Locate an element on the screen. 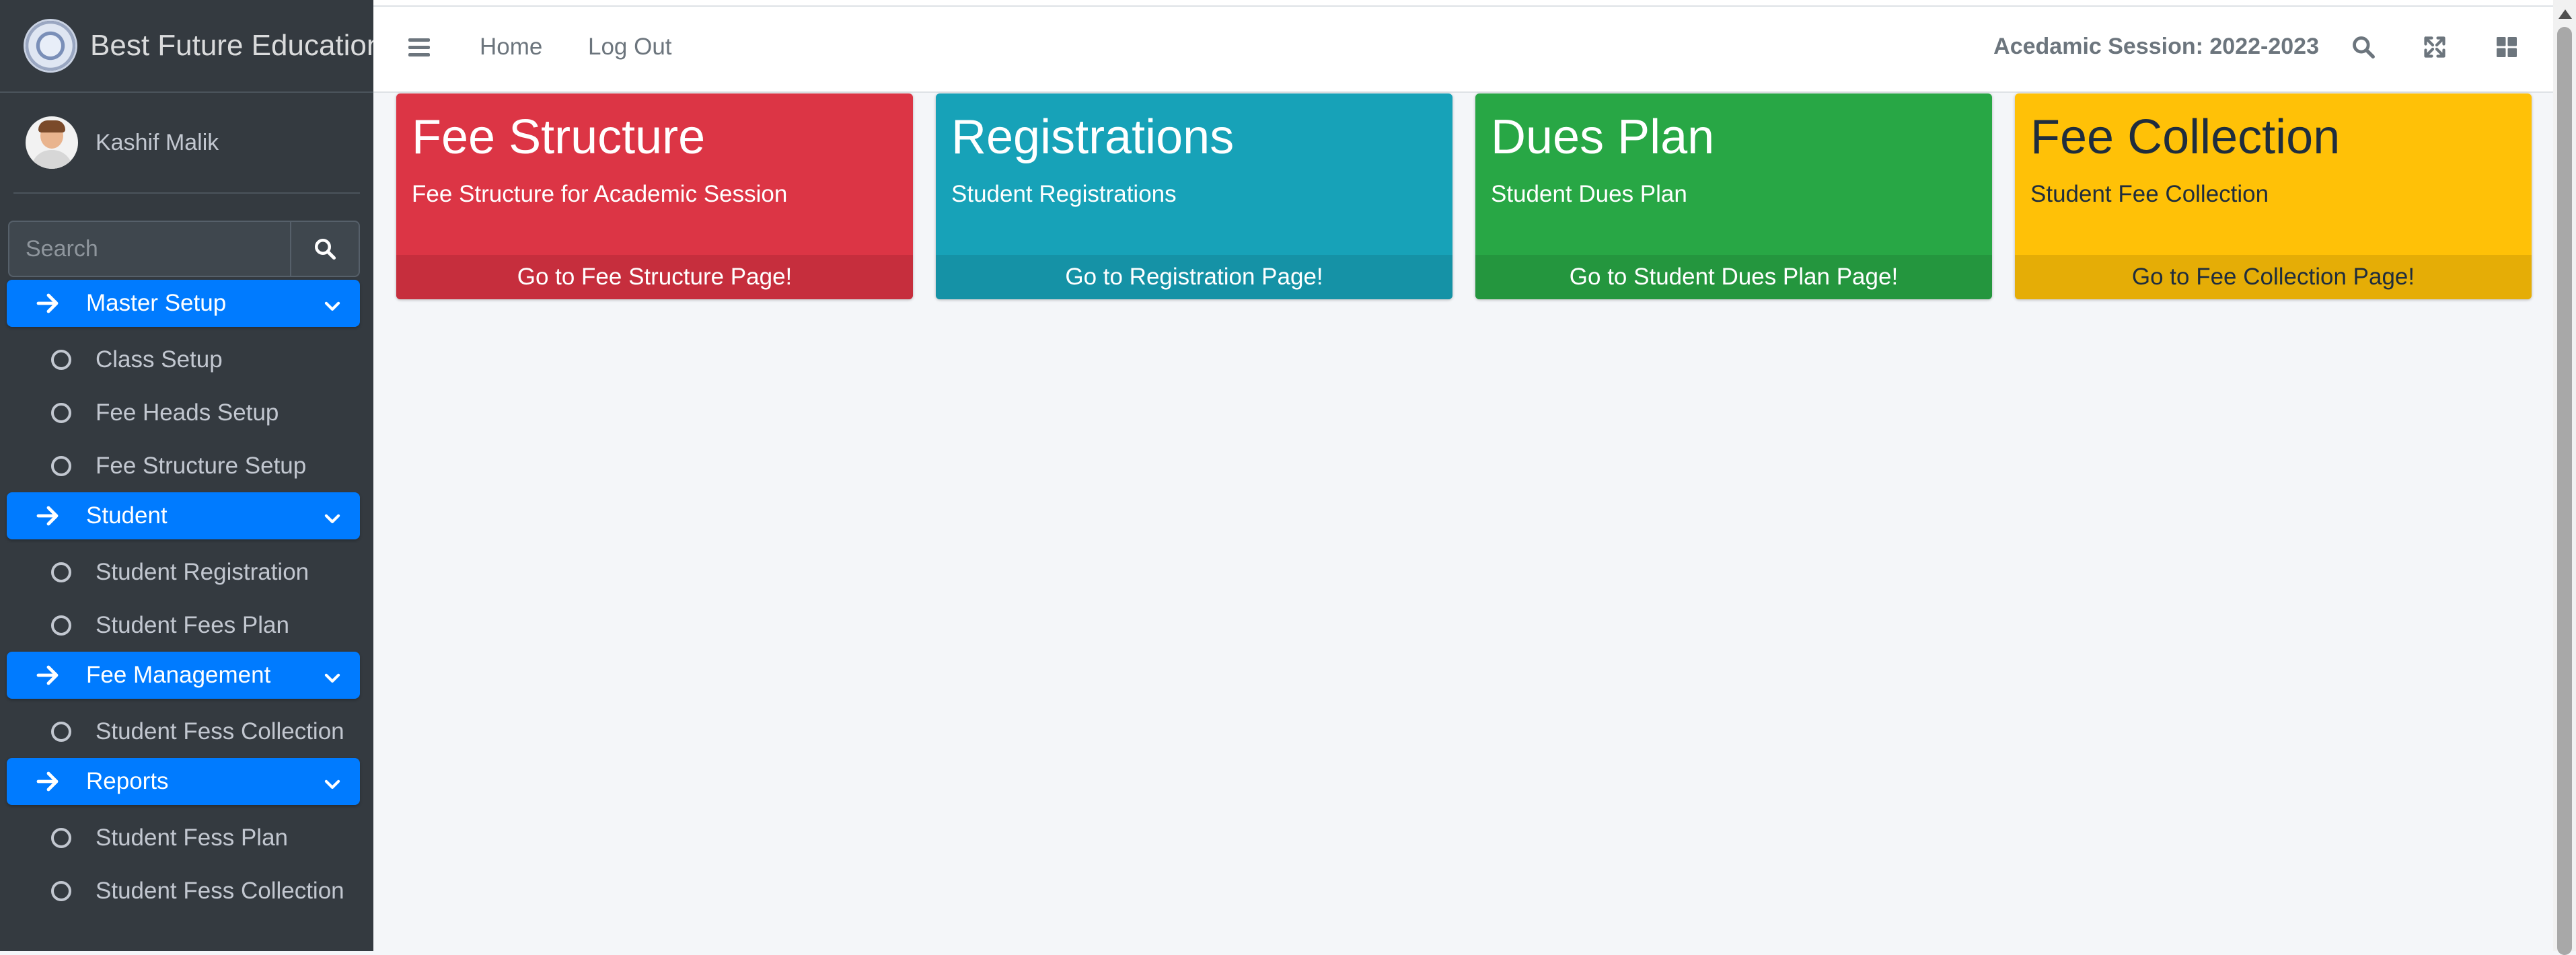 The height and width of the screenshot is (955, 2576). sidebar-item-class-setup: Class Setup is located at coordinates (183, 359).